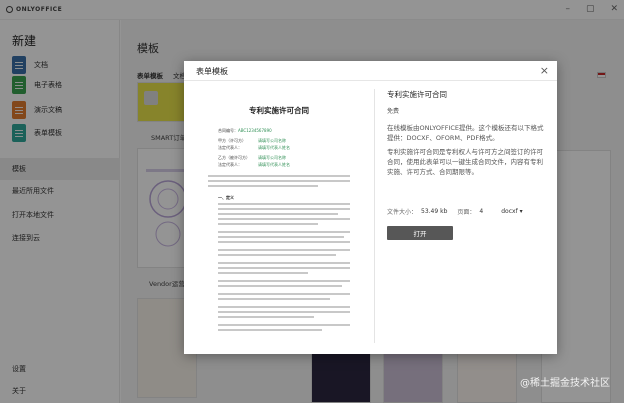 This screenshot has width=624, height=403. Describe the element at coordinates (521, 211) in the screenshot. I see `chevron-down-icon: ▾` at that location.